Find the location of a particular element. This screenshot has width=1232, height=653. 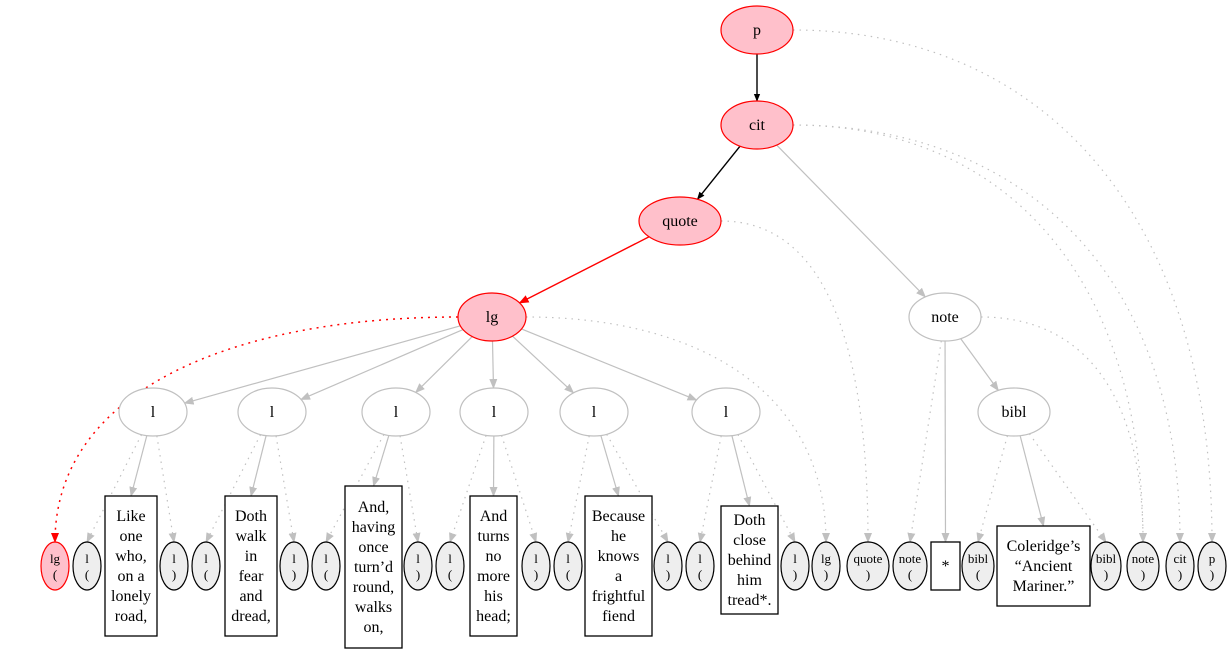

p-close-marker: p) is located at coordinates (1212, 566).